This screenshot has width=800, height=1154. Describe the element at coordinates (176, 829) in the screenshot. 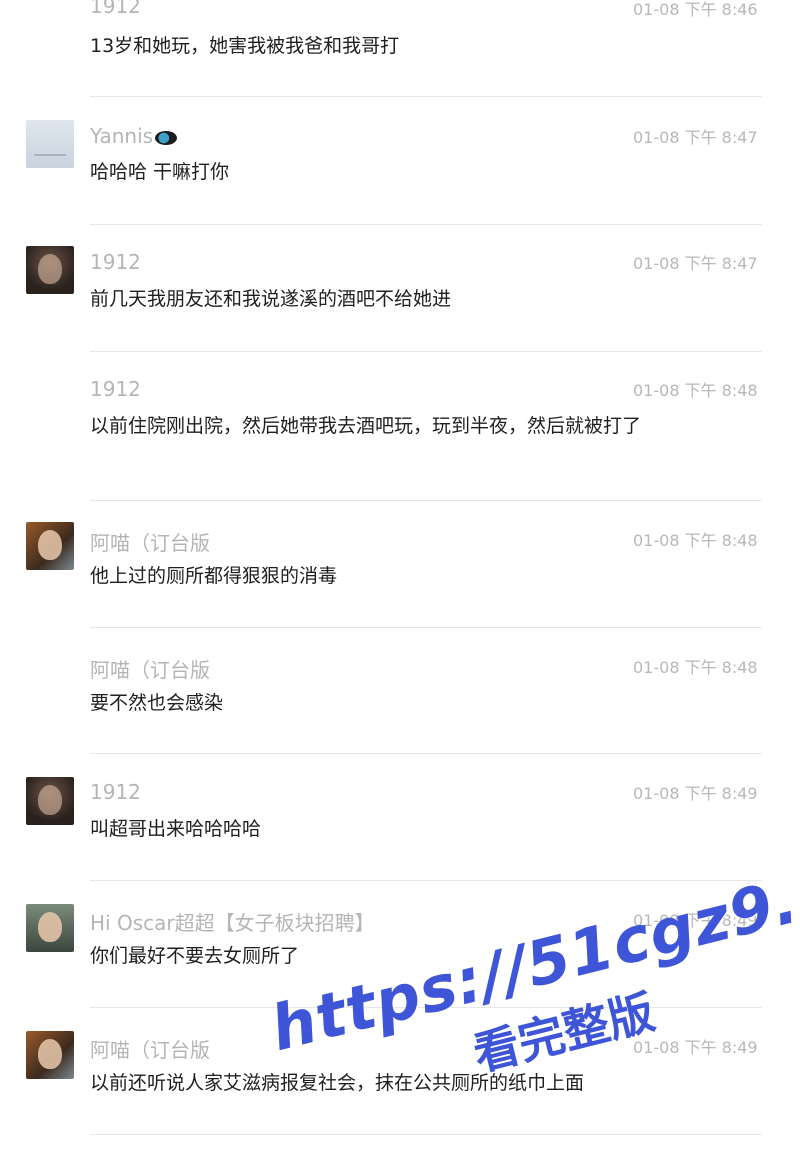

I see `message-text: 叫超哥出来哈哈哈哈` at that location.